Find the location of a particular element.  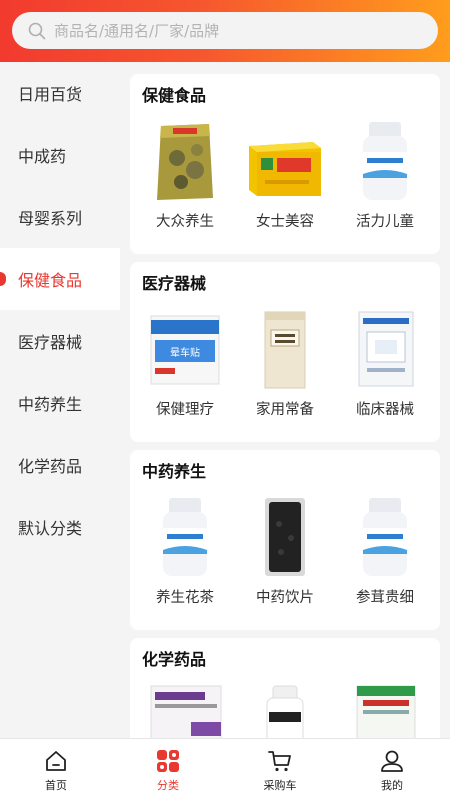

tablet-bottle-image is located at coordinates (285, 711).